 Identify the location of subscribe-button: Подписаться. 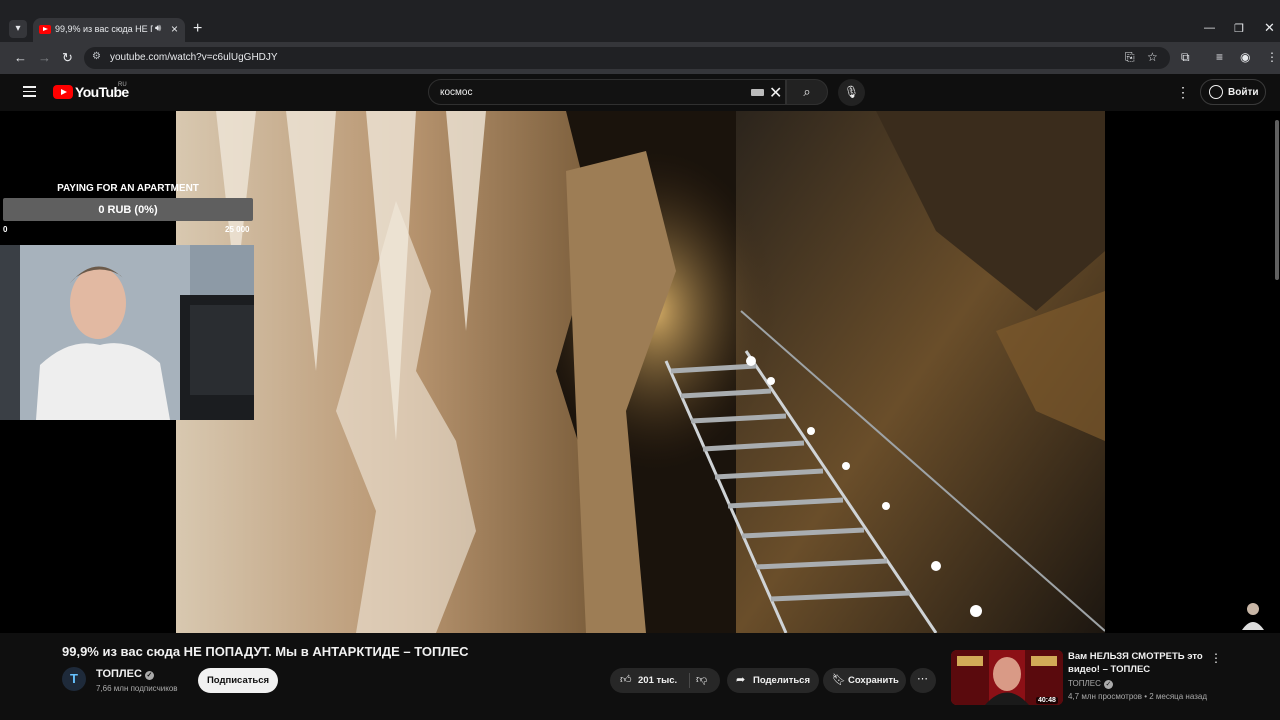
(238, 680).